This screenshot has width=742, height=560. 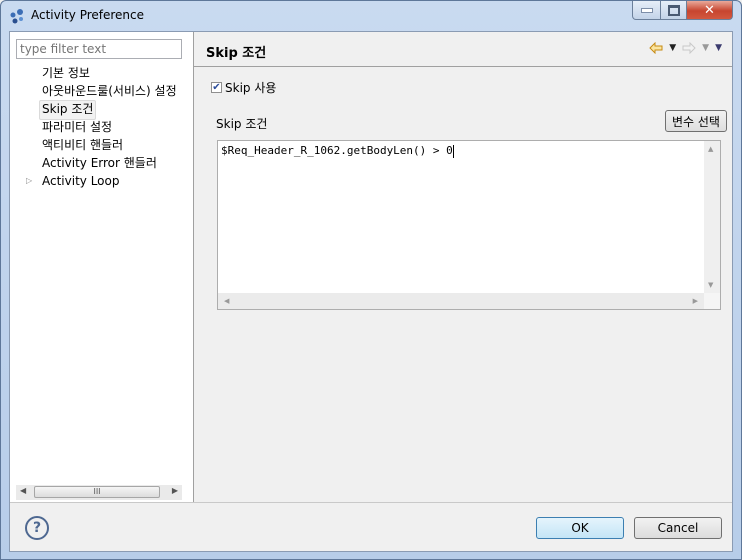 What do you see at coordinates (216, 87) in the screenshot?
I see `skip-enable-checkbox: ✔` at bounding box center [216, 87].